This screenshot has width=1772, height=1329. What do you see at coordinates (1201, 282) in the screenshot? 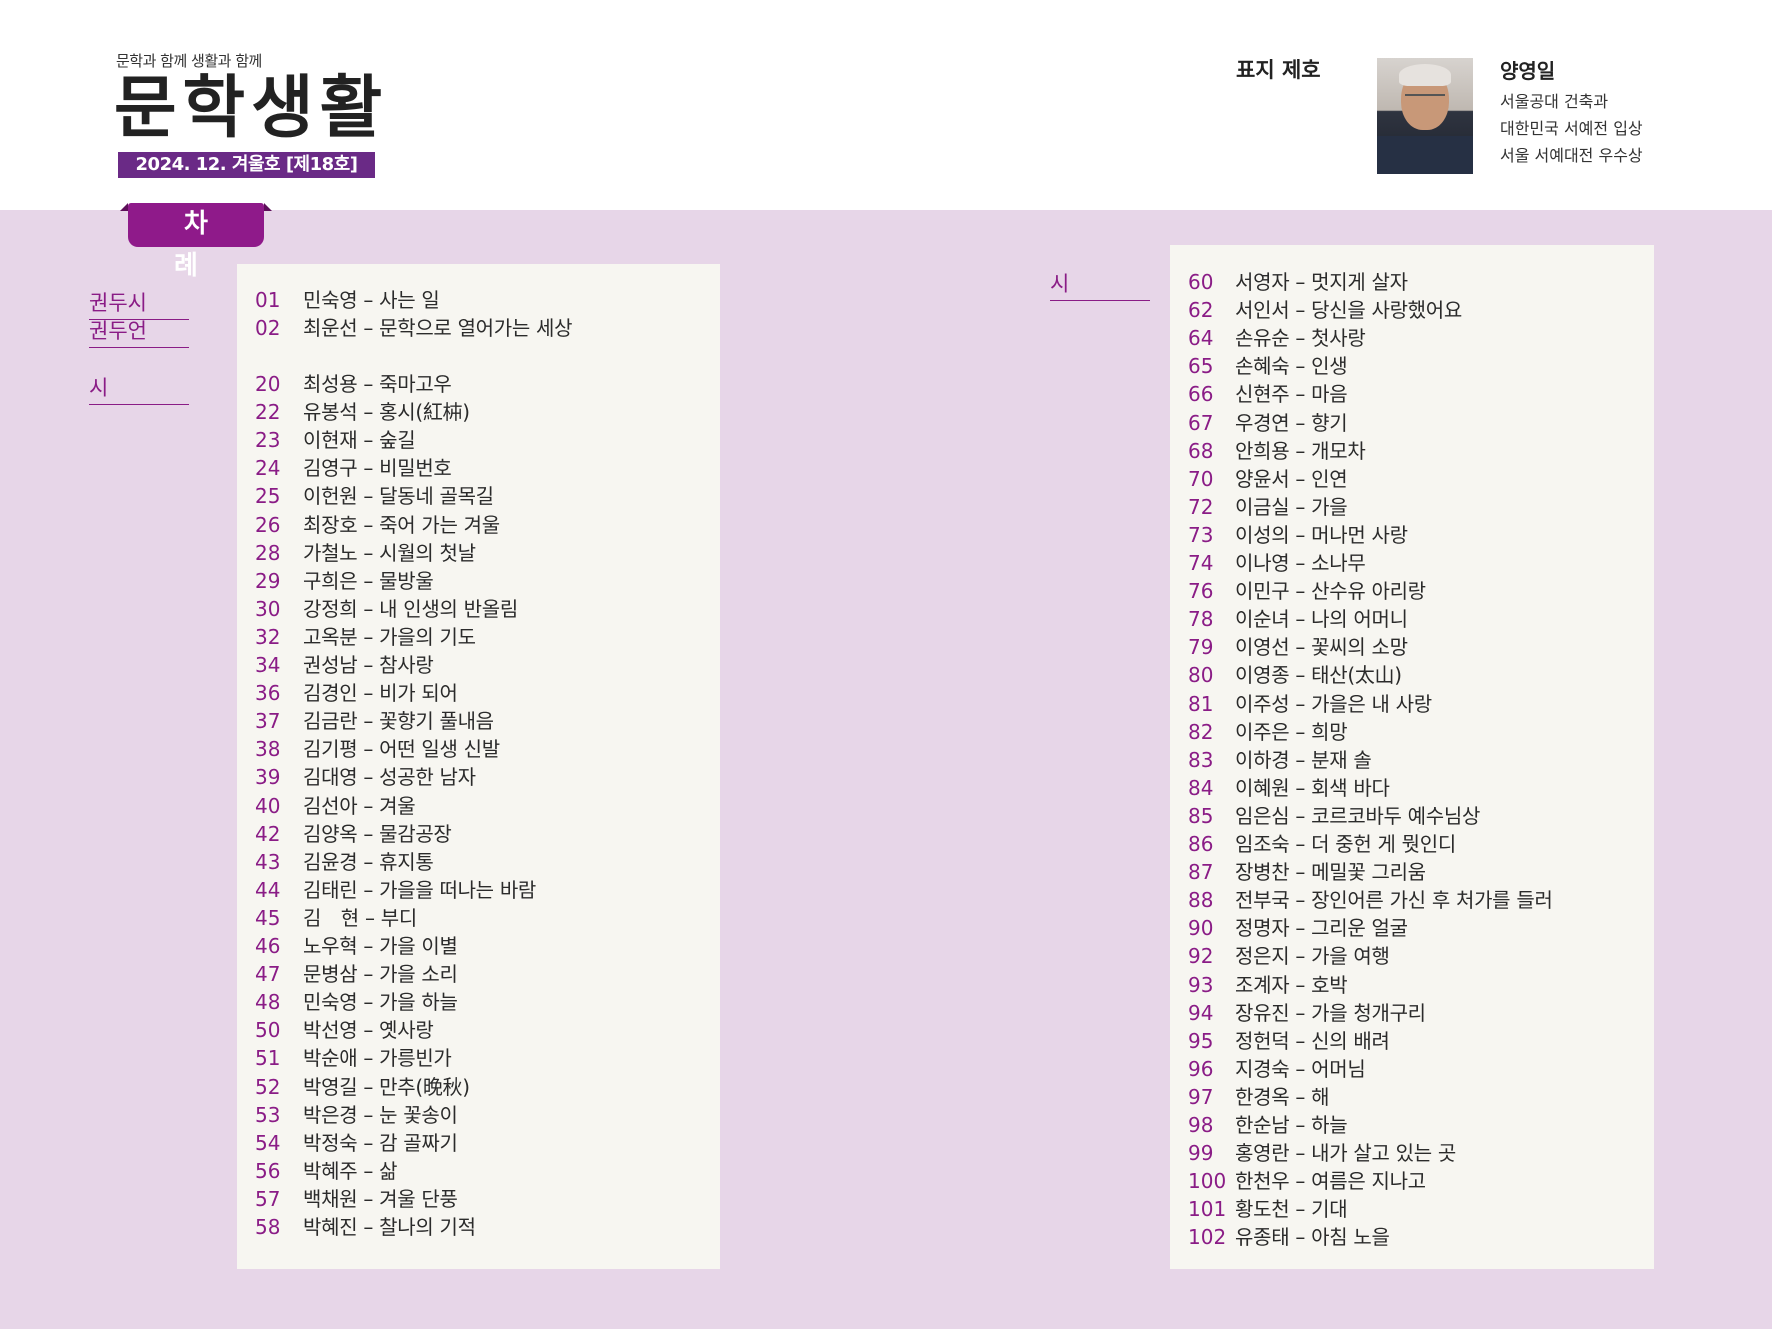
I see `page-number: 60` at bounding box center [1201, 282].